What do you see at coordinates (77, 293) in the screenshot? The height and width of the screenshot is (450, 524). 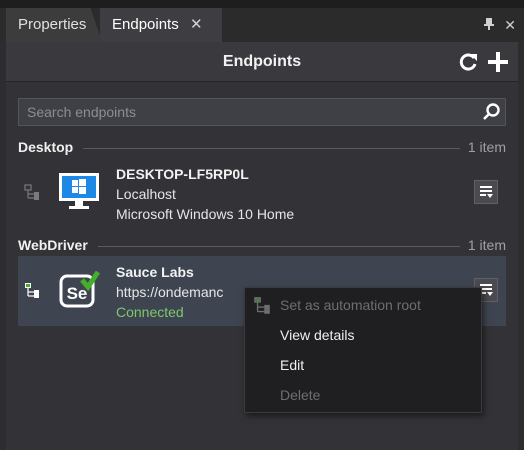 I see `svg-text: Se` at bounding box center [77, 293].